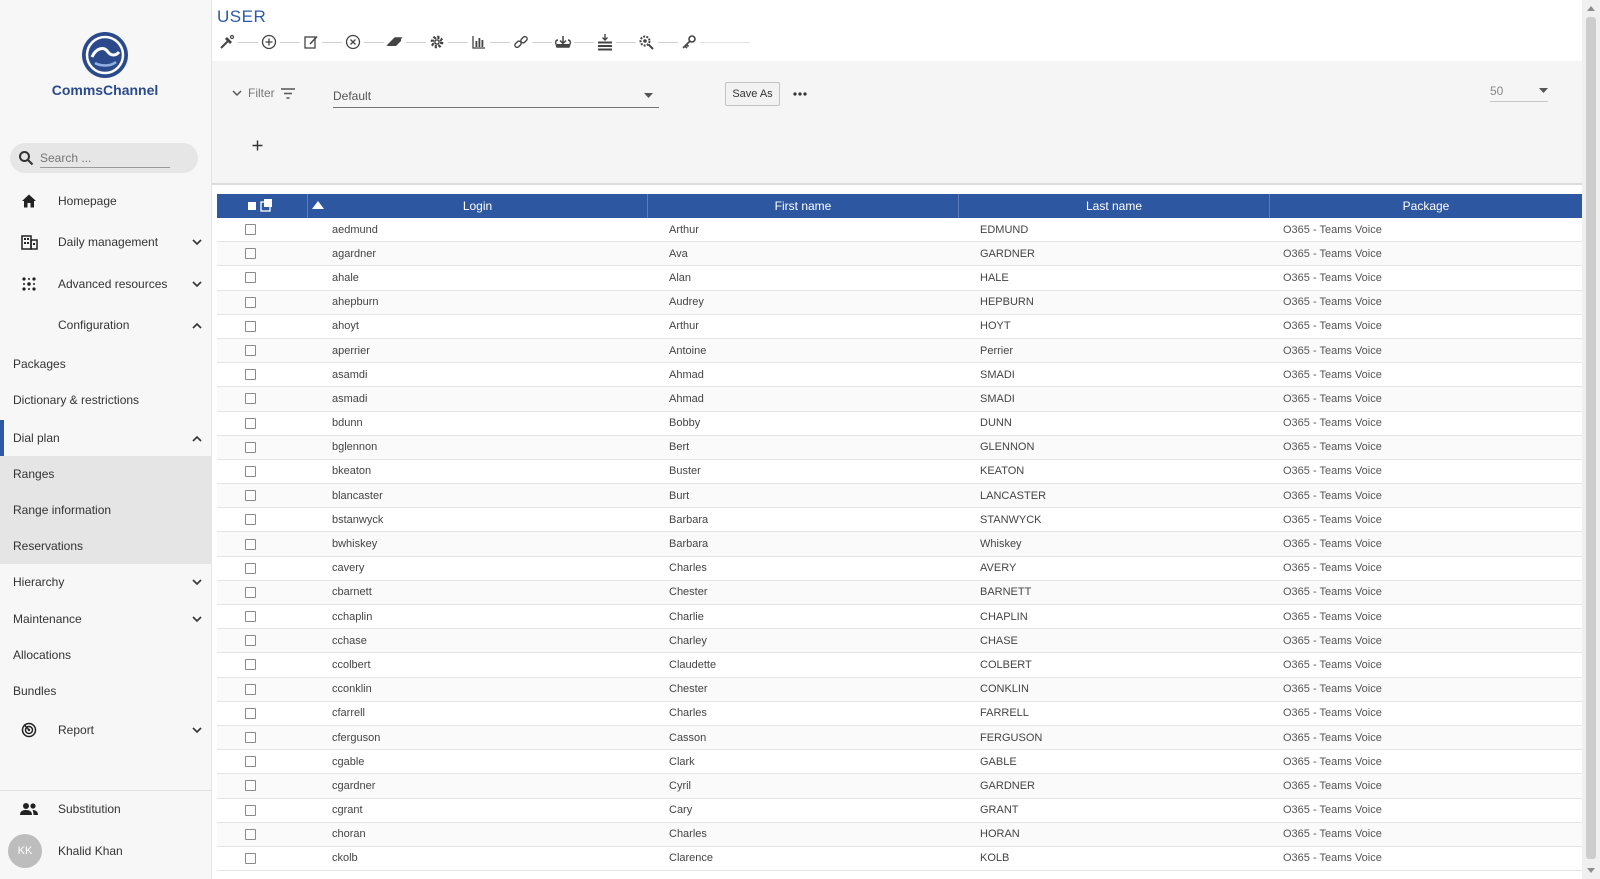  What do you see at coordinates (899, 278) in the screenshot?
I see `table-row: ahale Alan HALE O365 - Teams Voice` at bounding box center [899, 278].